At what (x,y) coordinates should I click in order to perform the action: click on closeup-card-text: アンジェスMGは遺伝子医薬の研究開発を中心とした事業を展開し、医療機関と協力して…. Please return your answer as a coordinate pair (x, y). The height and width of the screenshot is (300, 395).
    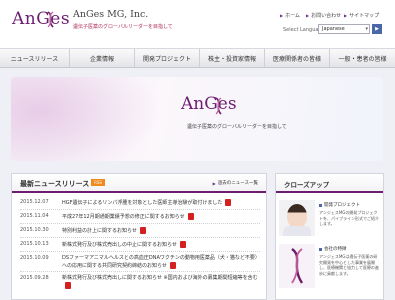
    Looking at the image, I should click on (349, 265).